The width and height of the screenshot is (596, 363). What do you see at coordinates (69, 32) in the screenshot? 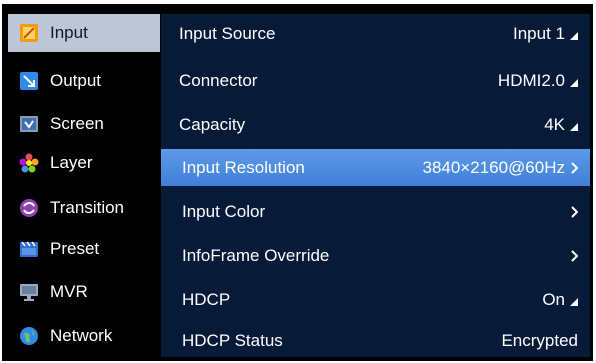
I see `sidebar-item-label: Input` at bounding box center [69, 32].